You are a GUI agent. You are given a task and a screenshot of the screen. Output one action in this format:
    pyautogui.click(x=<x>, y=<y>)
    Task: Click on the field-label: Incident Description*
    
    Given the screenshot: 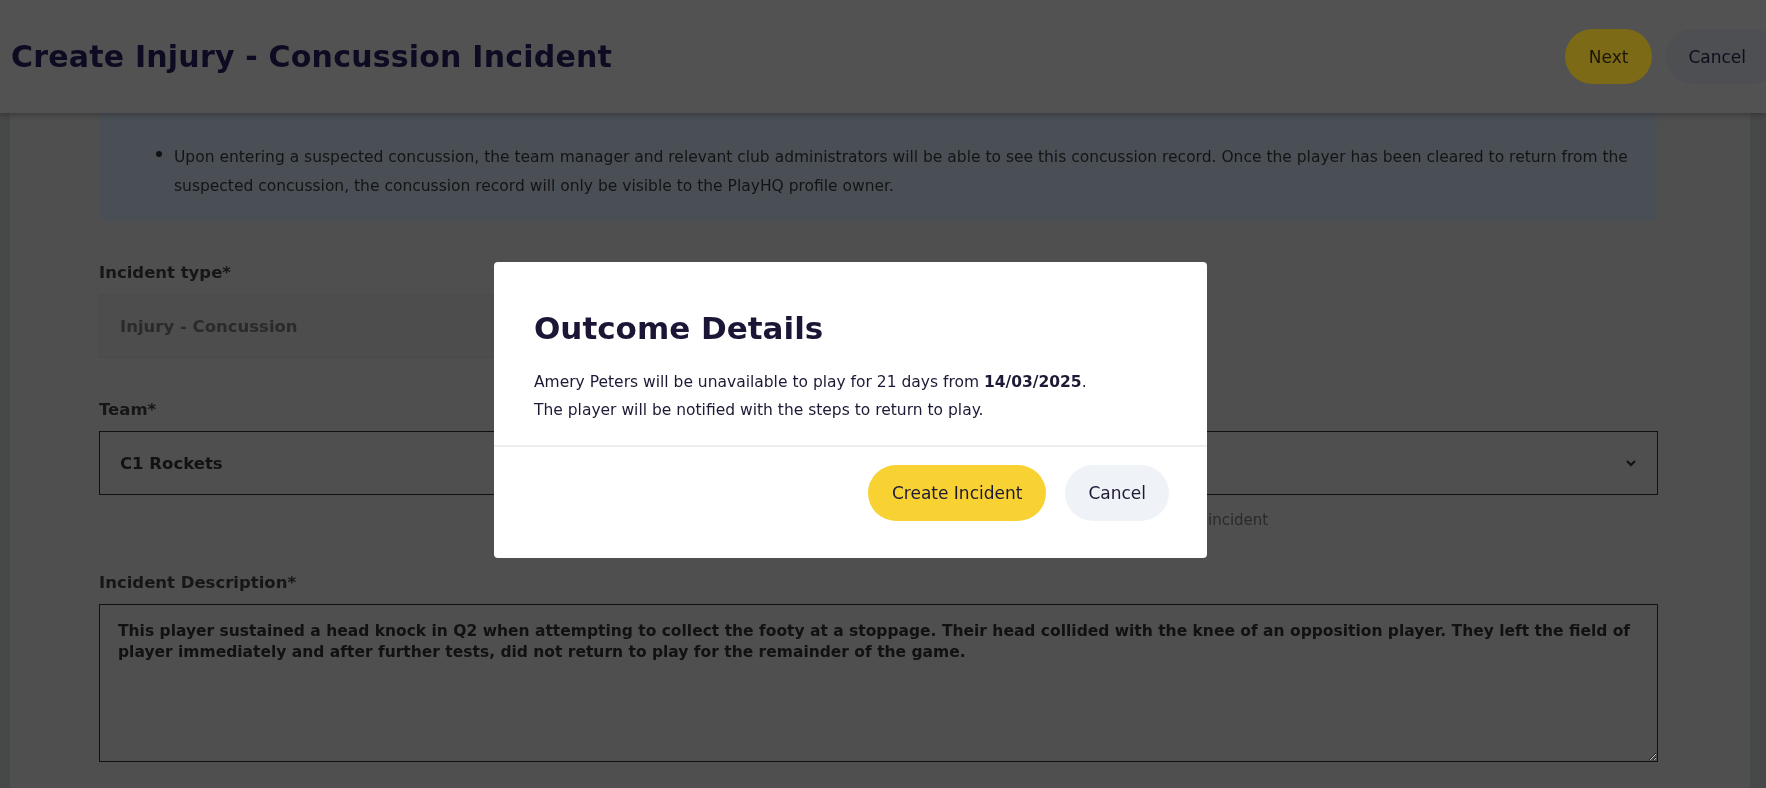 What is the action you would take?
    pyautogui.click(x=198, y=582)
    